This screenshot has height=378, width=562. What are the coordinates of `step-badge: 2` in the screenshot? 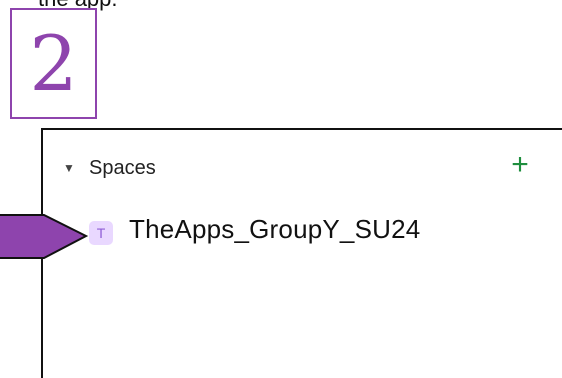 It's located at (53, 63).